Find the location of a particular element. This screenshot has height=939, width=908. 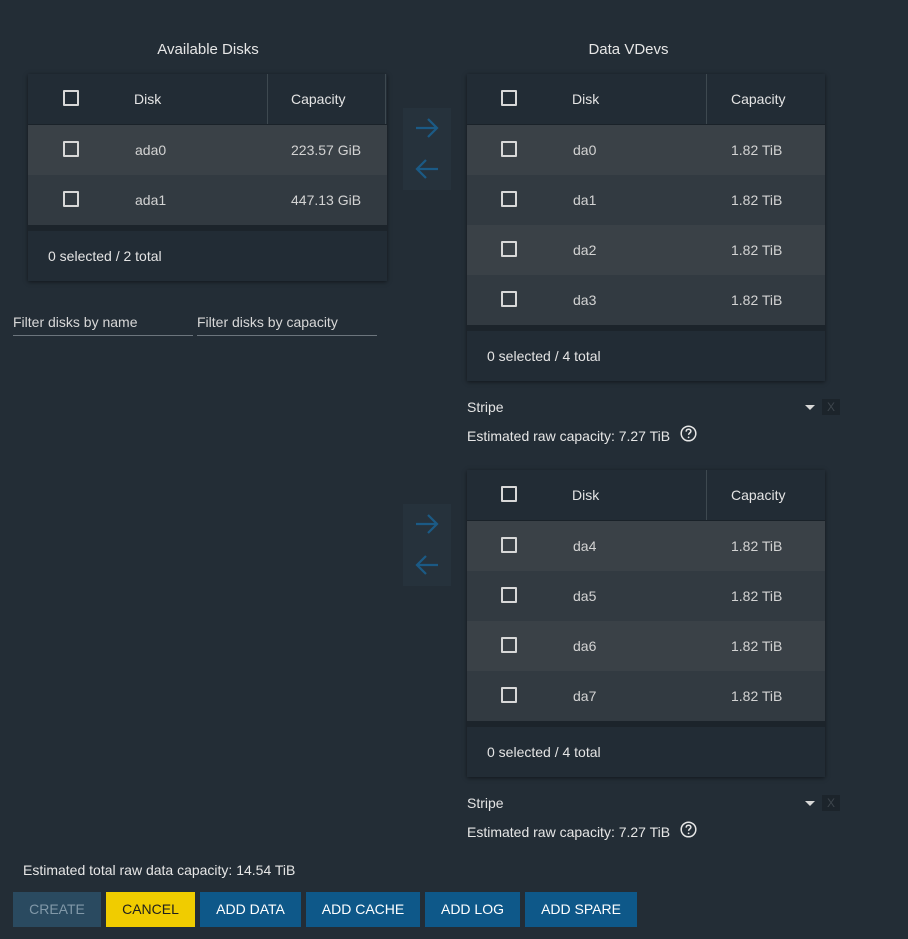

table-row: da2 1.82 TiB is located at coordinates (646, 250).